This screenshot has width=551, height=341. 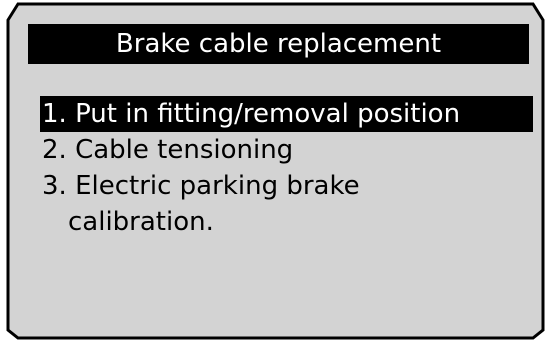 What do you see at coordinates (278, 44) in the screenshot?
I see `screen-title: Brake cable replacement` at bounding box center [278, 44].